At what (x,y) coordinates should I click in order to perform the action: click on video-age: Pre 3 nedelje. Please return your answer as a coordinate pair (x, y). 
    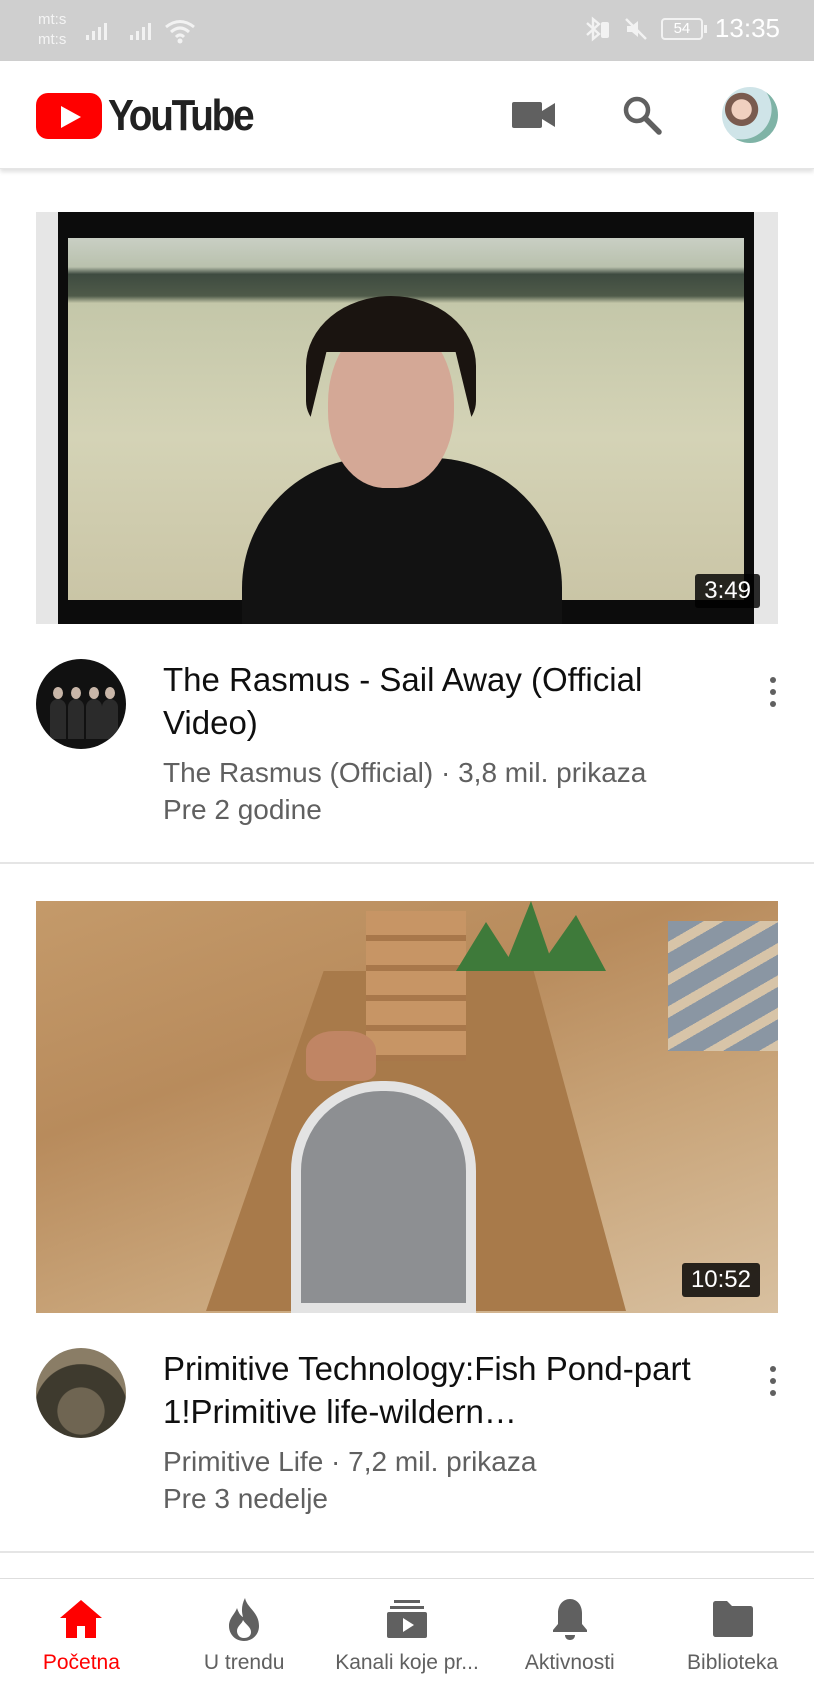
    Looking at the image, I should click on (246, 1498).